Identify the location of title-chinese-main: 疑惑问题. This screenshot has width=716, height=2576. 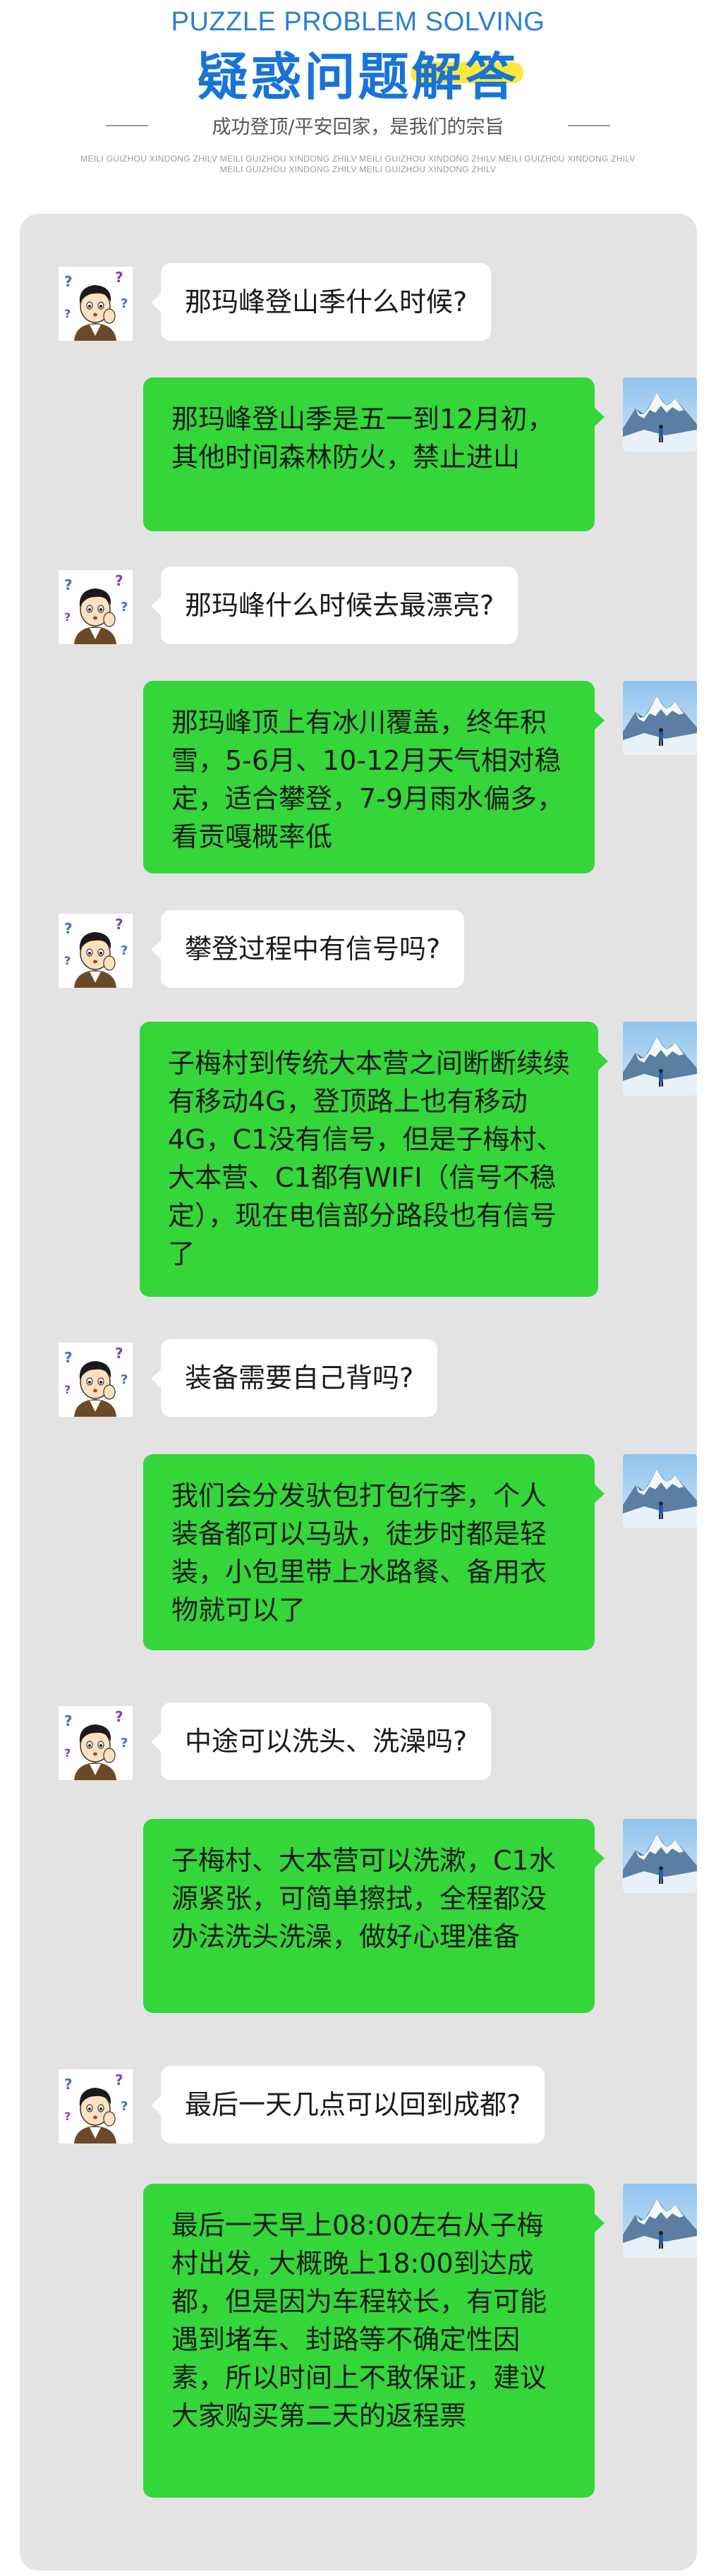
(304, 77).